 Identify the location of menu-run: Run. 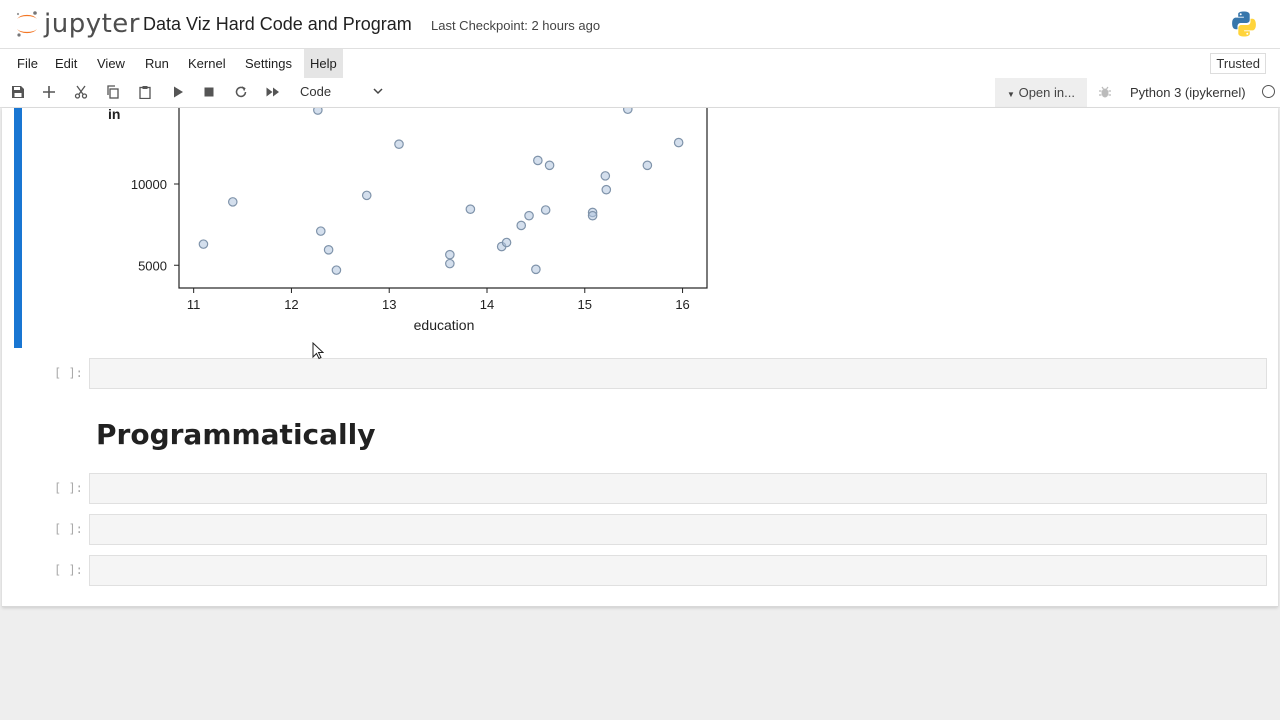
(157, 63).